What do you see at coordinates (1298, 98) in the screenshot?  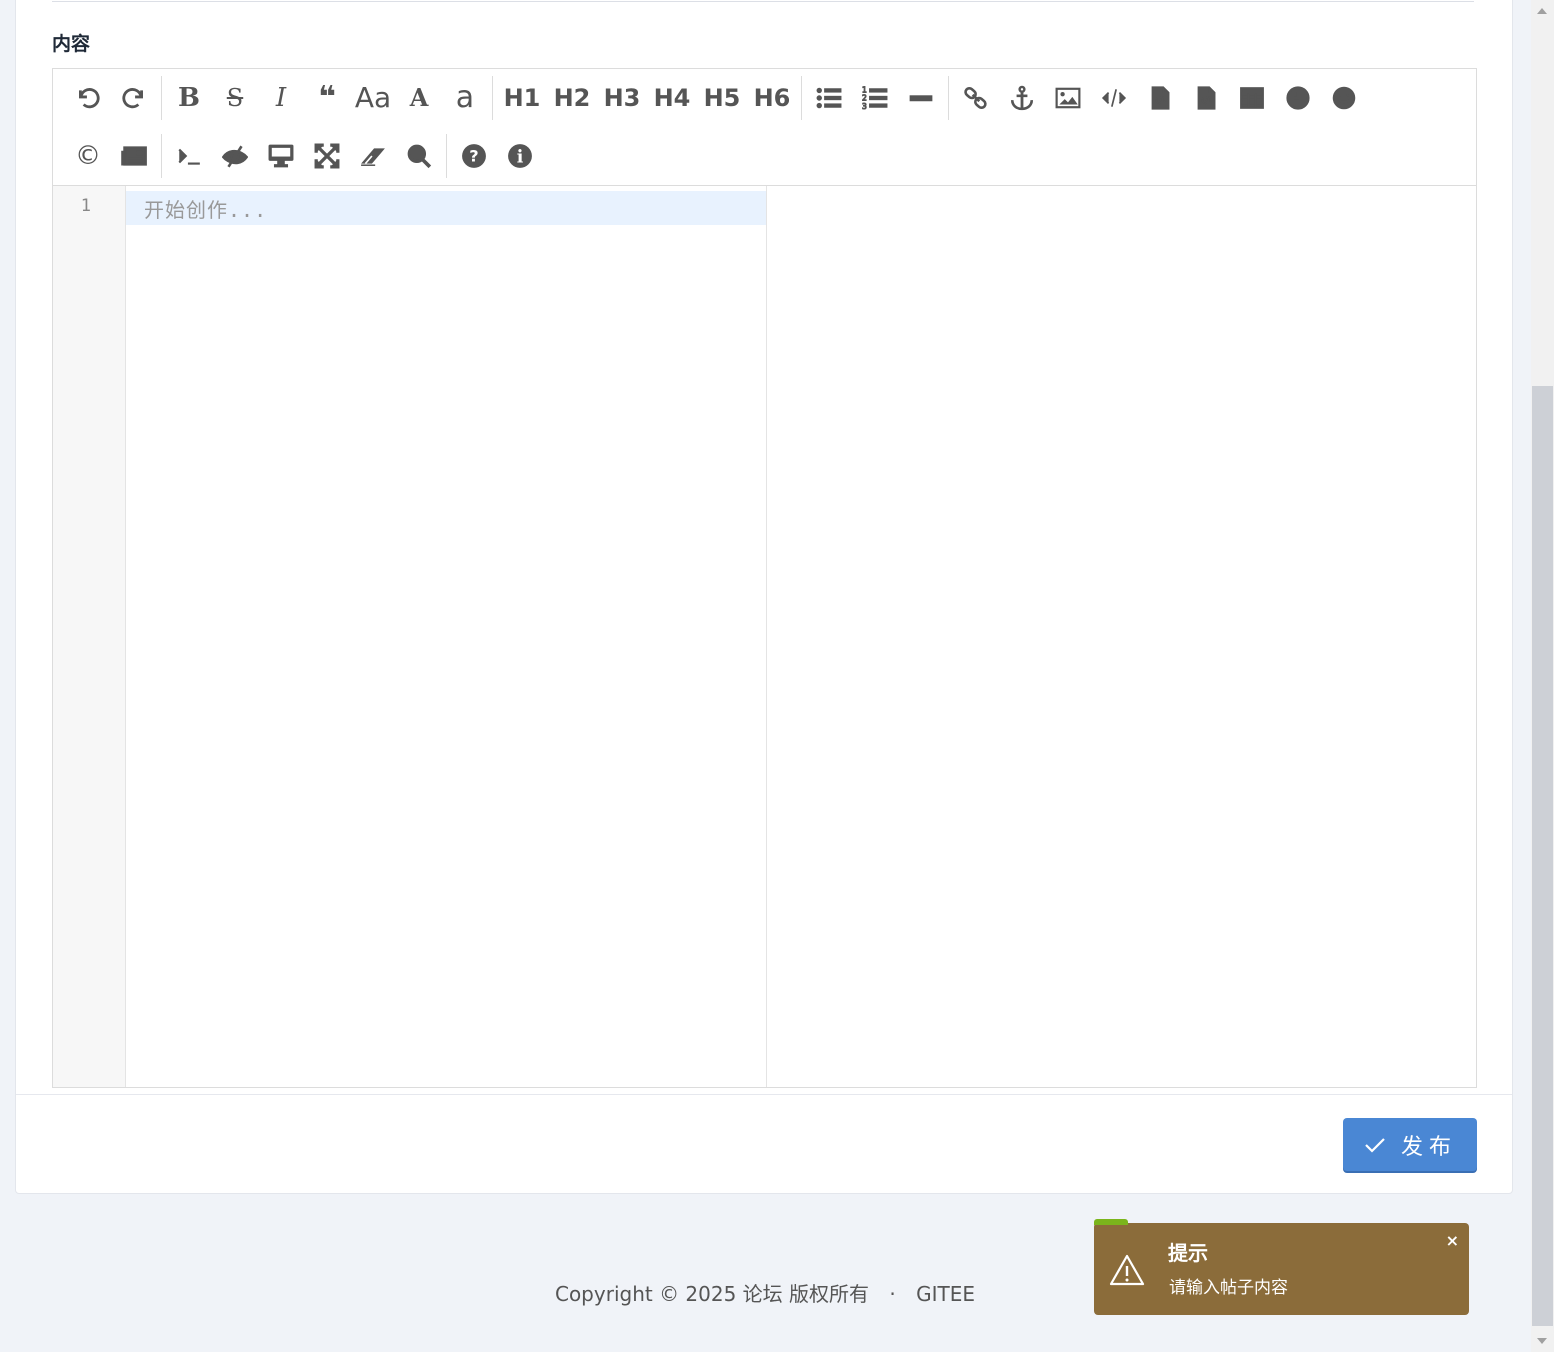 I see `datetime-icon` at bounding box center [1298, 98].